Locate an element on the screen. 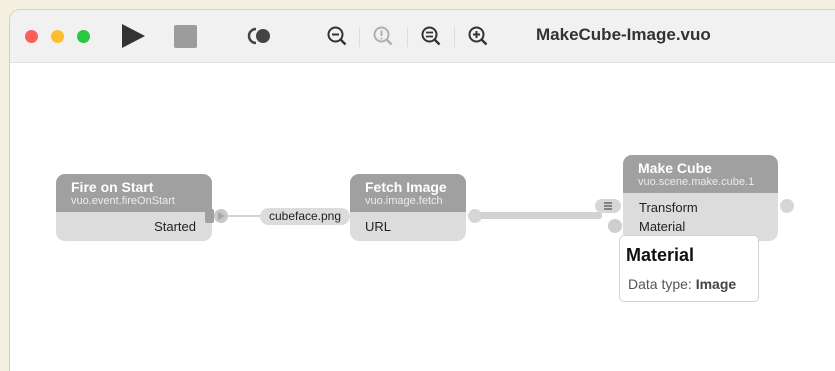 Image resolution: width=835 pixels, height=371 pixels. node-fetch-image: Fetch Image vuo.image.fetch URL is located at coordinates (408, 207).